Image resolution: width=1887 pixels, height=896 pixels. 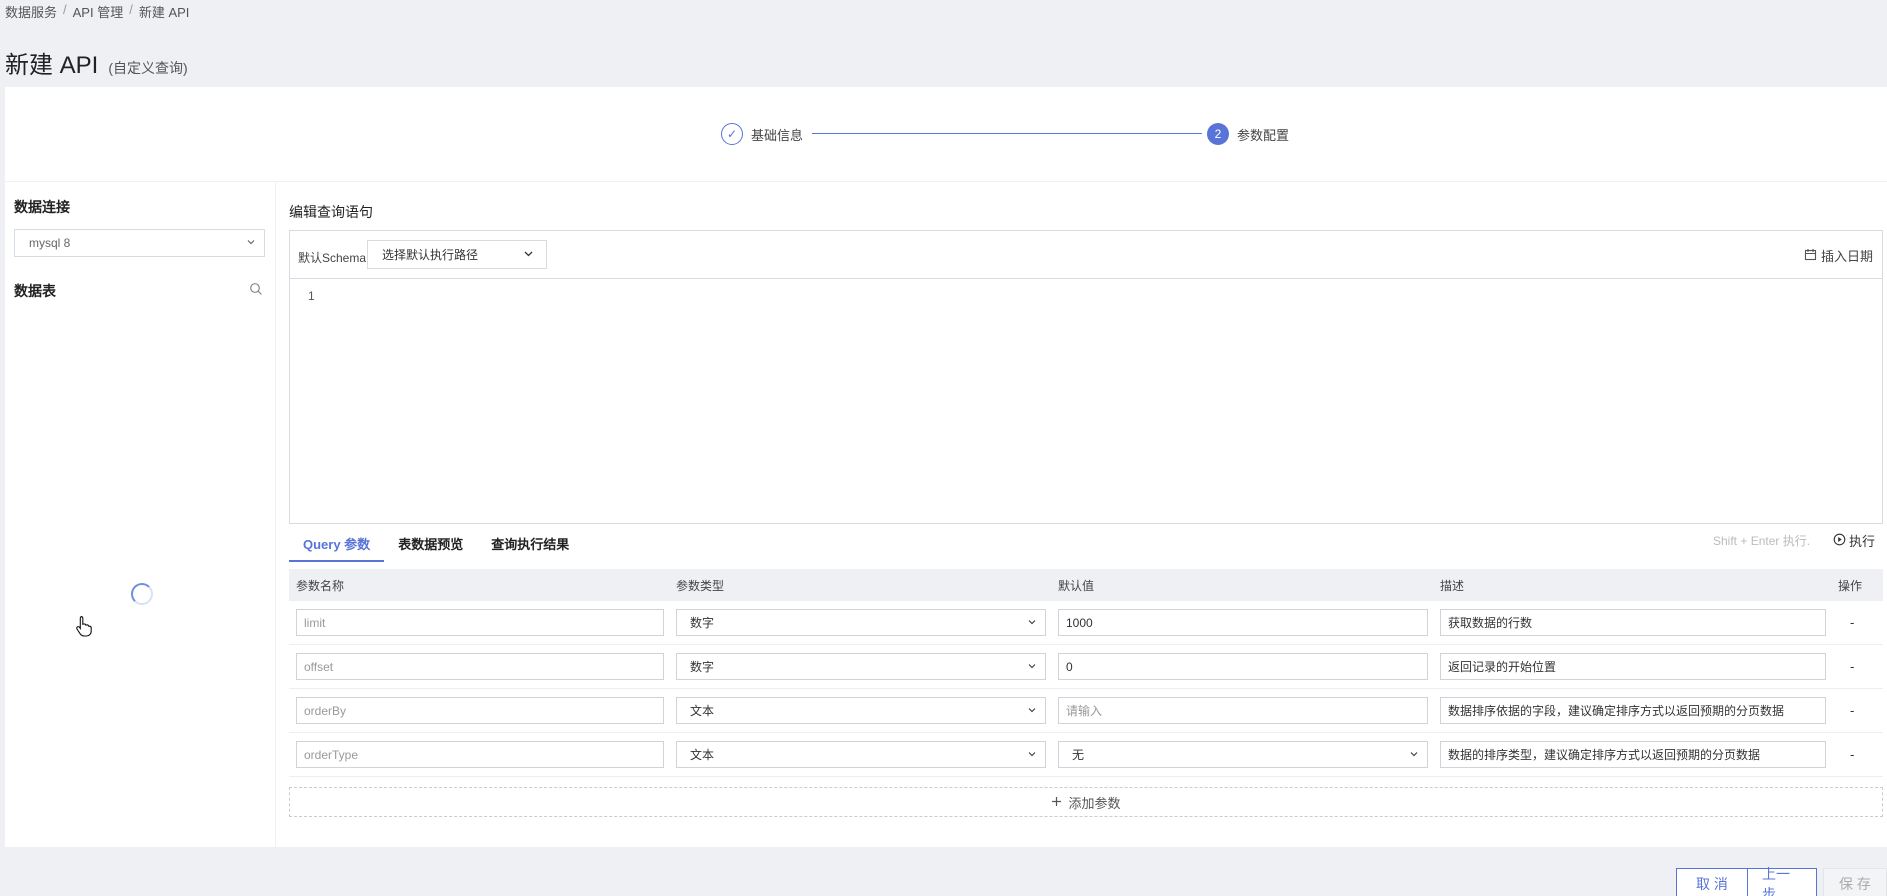 I want to click on page-title: 新建 API (自定义查询), so click(x=96, y=62).